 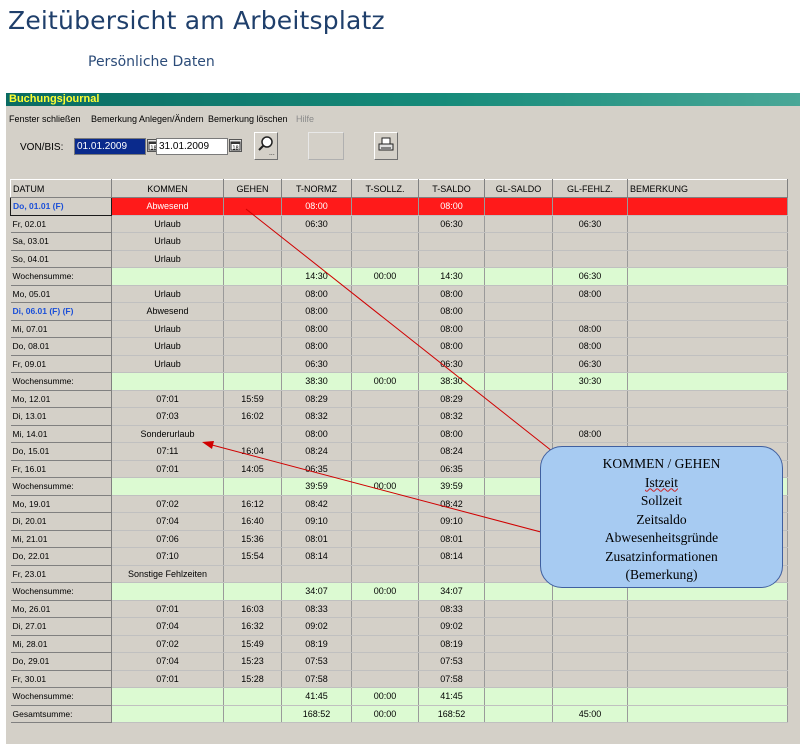 I want to click on column-header: T-SALDO, so click(x=451, y=188).